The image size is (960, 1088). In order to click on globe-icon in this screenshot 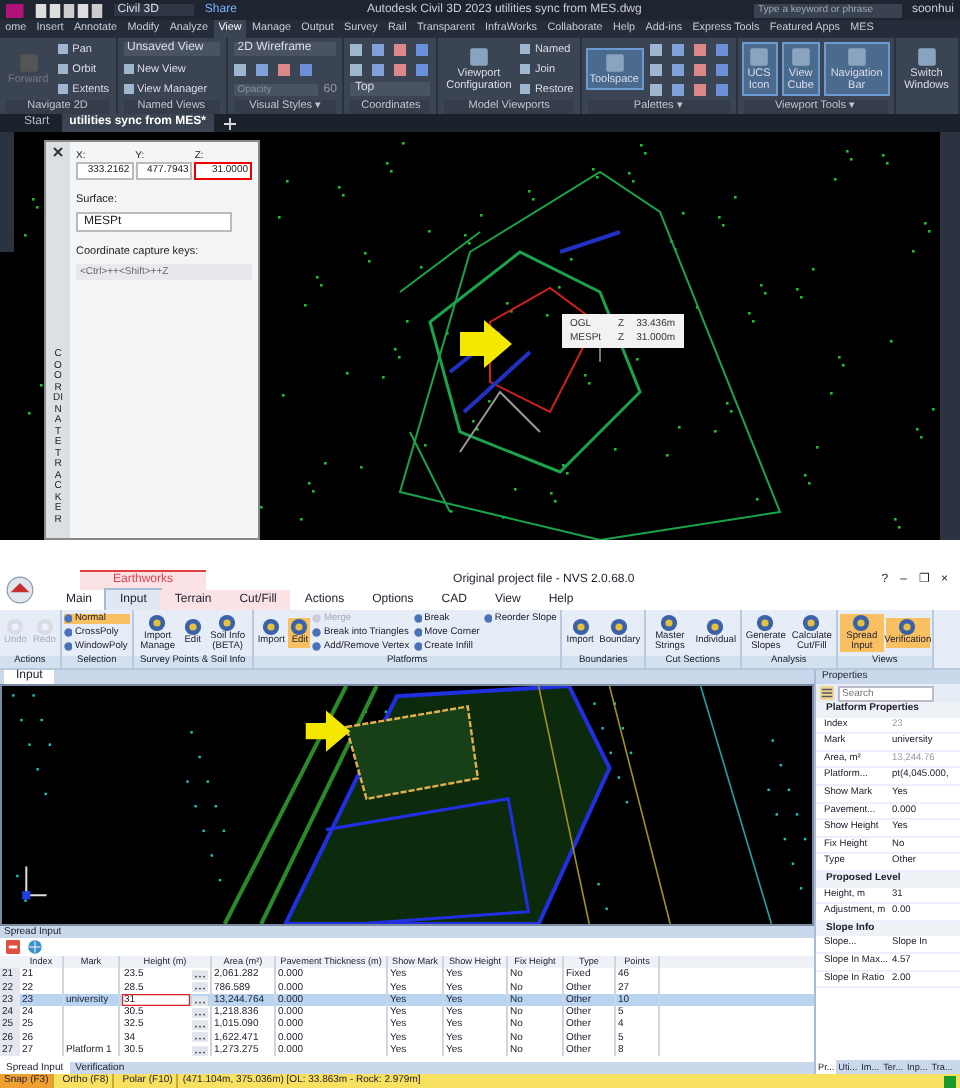, I will do `click(35, 947)`.